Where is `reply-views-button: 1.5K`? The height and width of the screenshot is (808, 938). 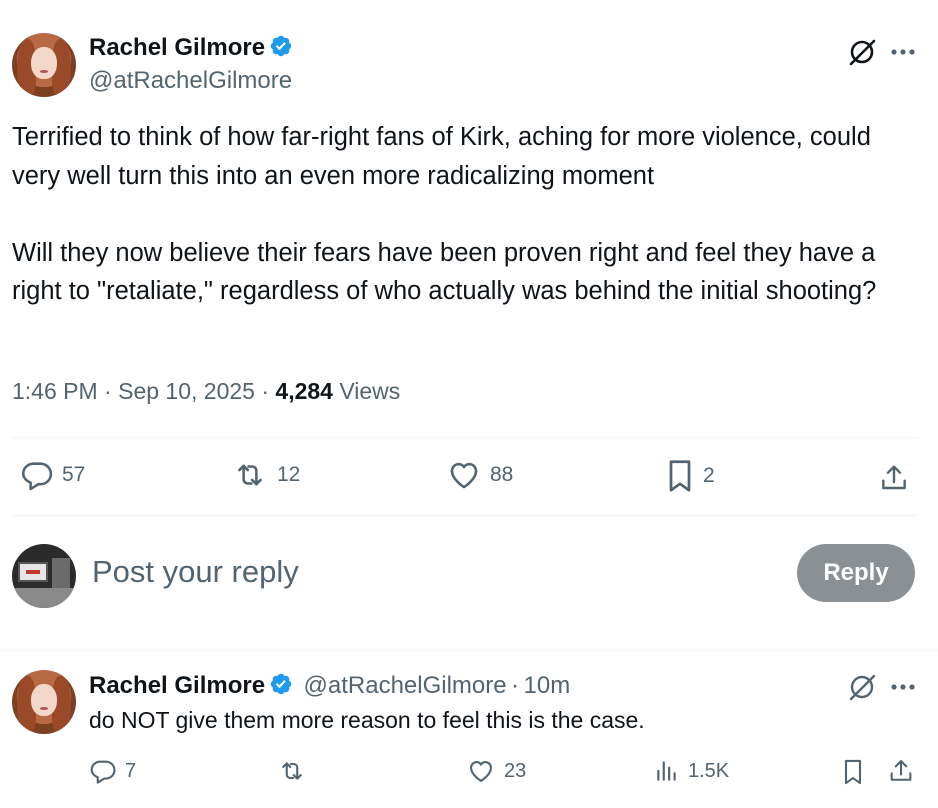 reply-views-button: 1.5K is located at coordinates (691, 771).